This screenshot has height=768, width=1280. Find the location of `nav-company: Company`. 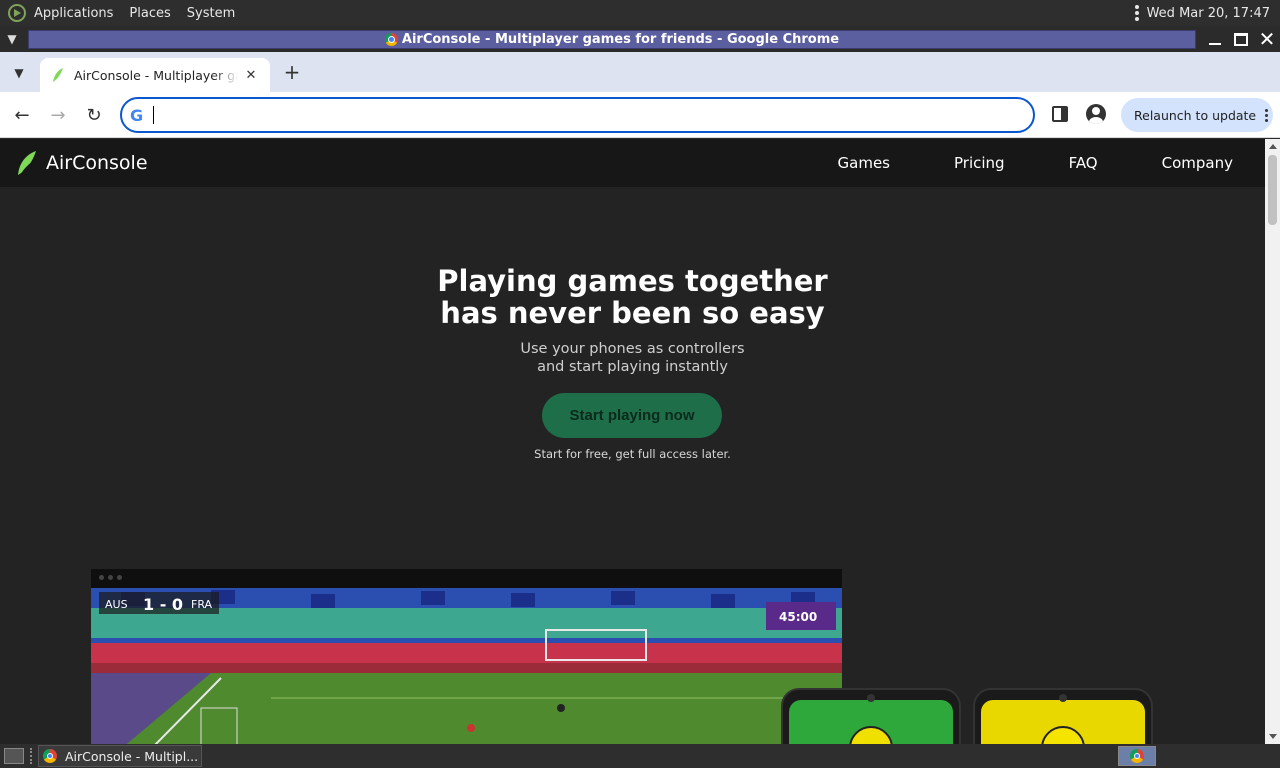

nav-company: Company is located at coordinates (1197, 163).